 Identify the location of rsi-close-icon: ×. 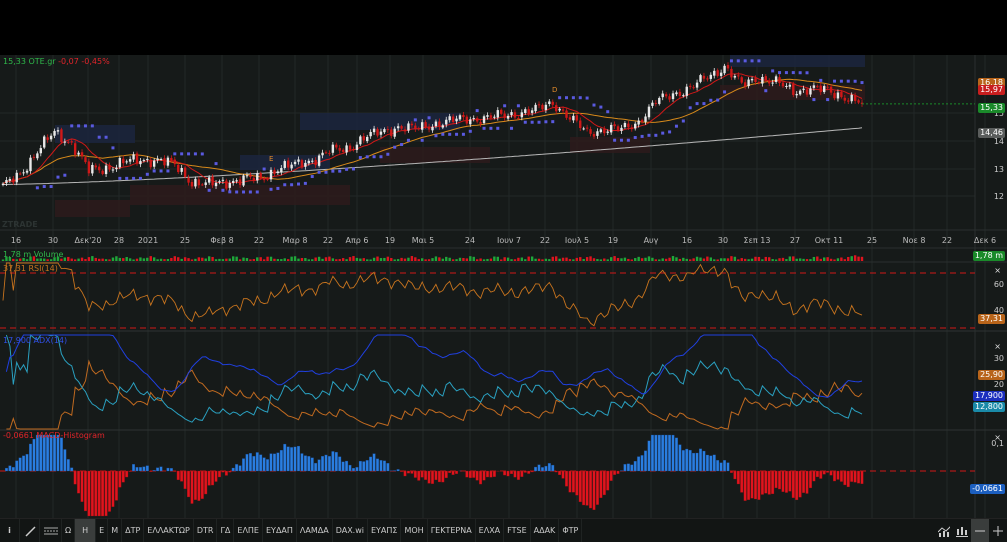
(997, 270).